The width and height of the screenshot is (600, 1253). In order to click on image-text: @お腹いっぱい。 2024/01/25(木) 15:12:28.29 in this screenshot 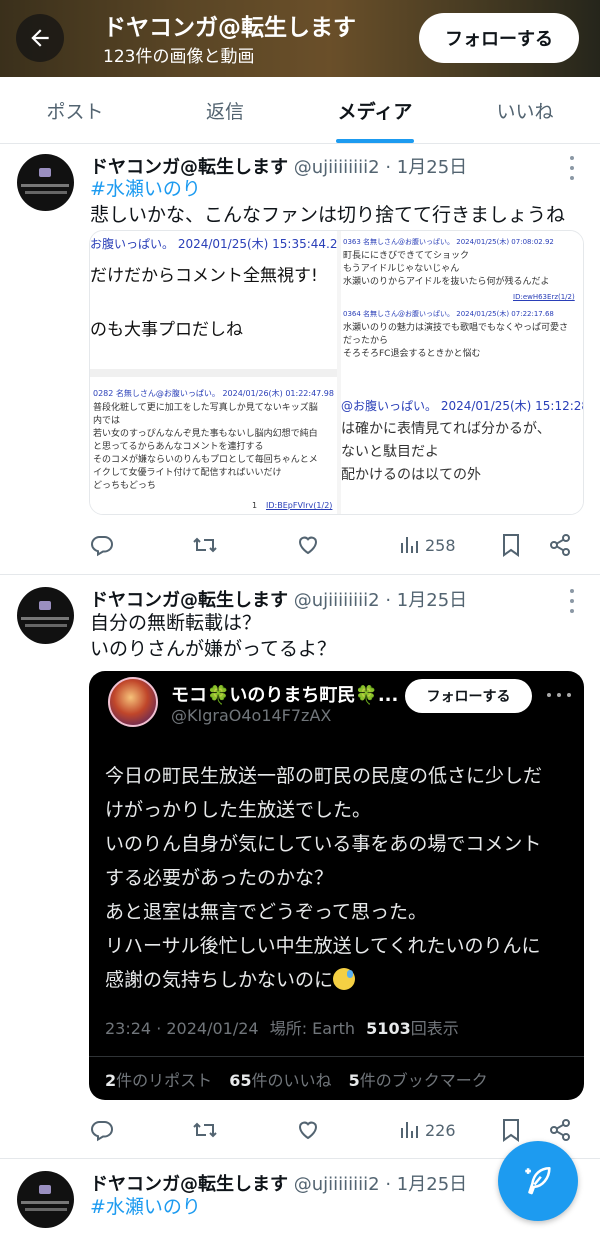, I will do `click(462, 406)`.